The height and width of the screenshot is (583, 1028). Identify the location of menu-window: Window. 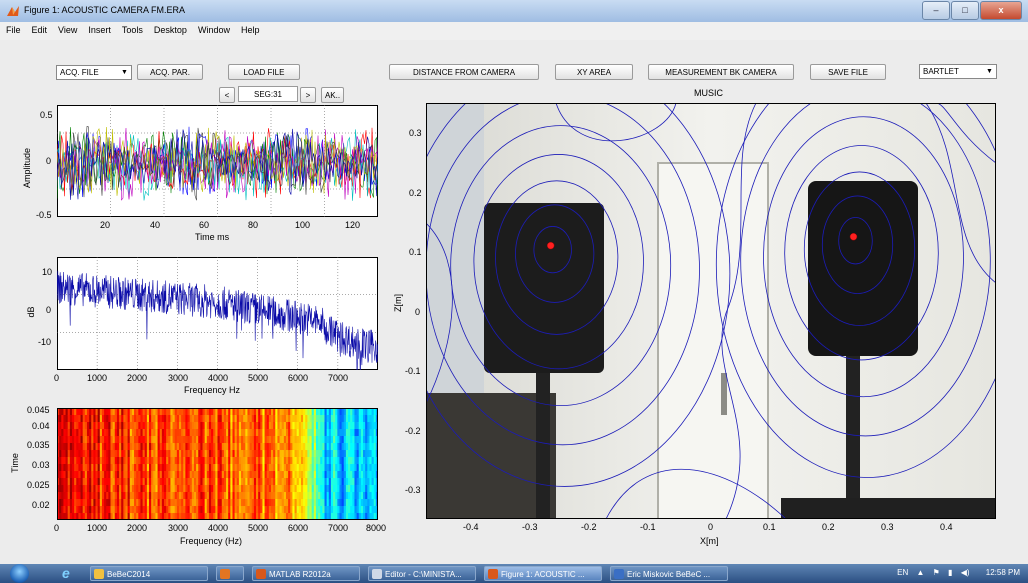
(213, 28).